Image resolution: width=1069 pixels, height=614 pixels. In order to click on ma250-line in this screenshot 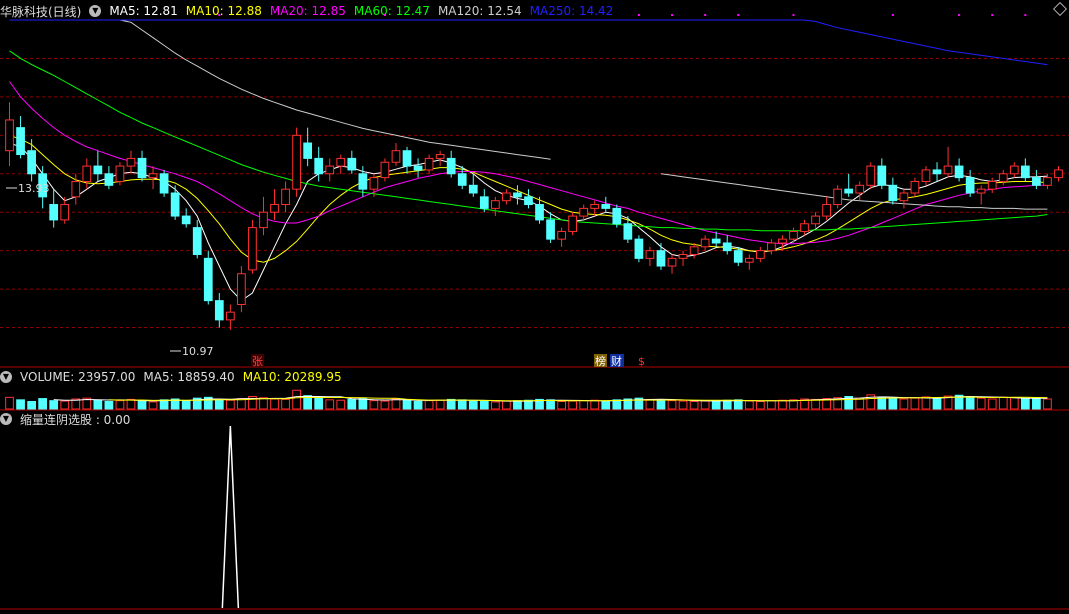, I will do `click(528, 42)`.